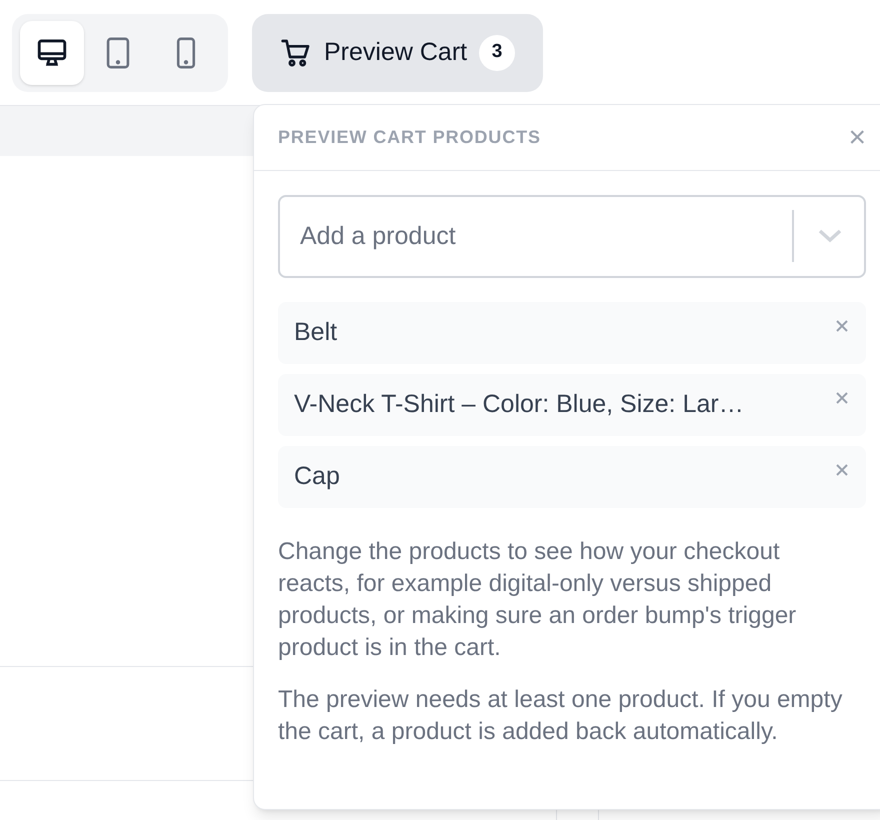 The image size is (880, 820). Describe the element at coordinates (538, 600) in the screenshot. I see `help-text: Change the products to see how your checkout reacts, for example digital-only versus shipped products, or making sure an order bump's trigger product is in the cart.` at that location.